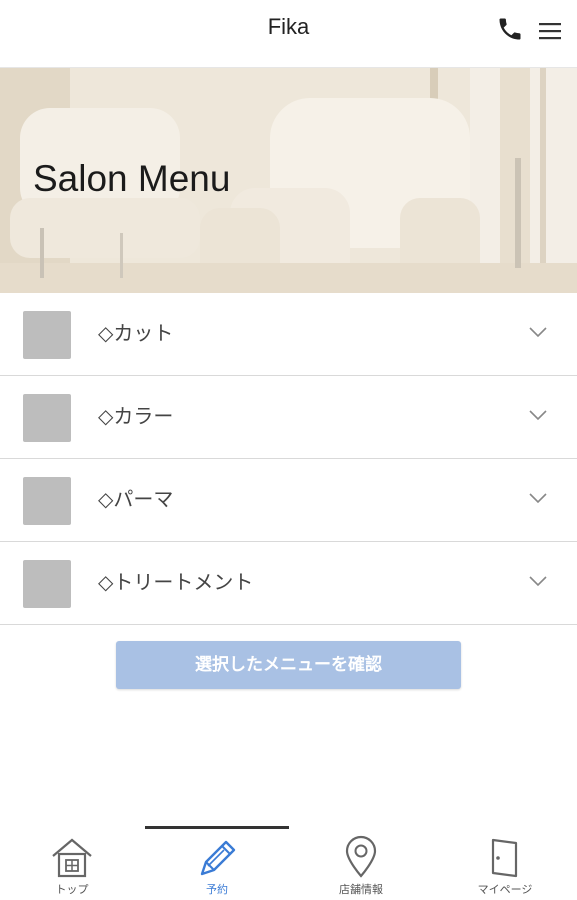 This screenshot has width=577, height=900. Describe the element at coordinates (504, 858) in the screenshot. I see `door-icon` at that location.